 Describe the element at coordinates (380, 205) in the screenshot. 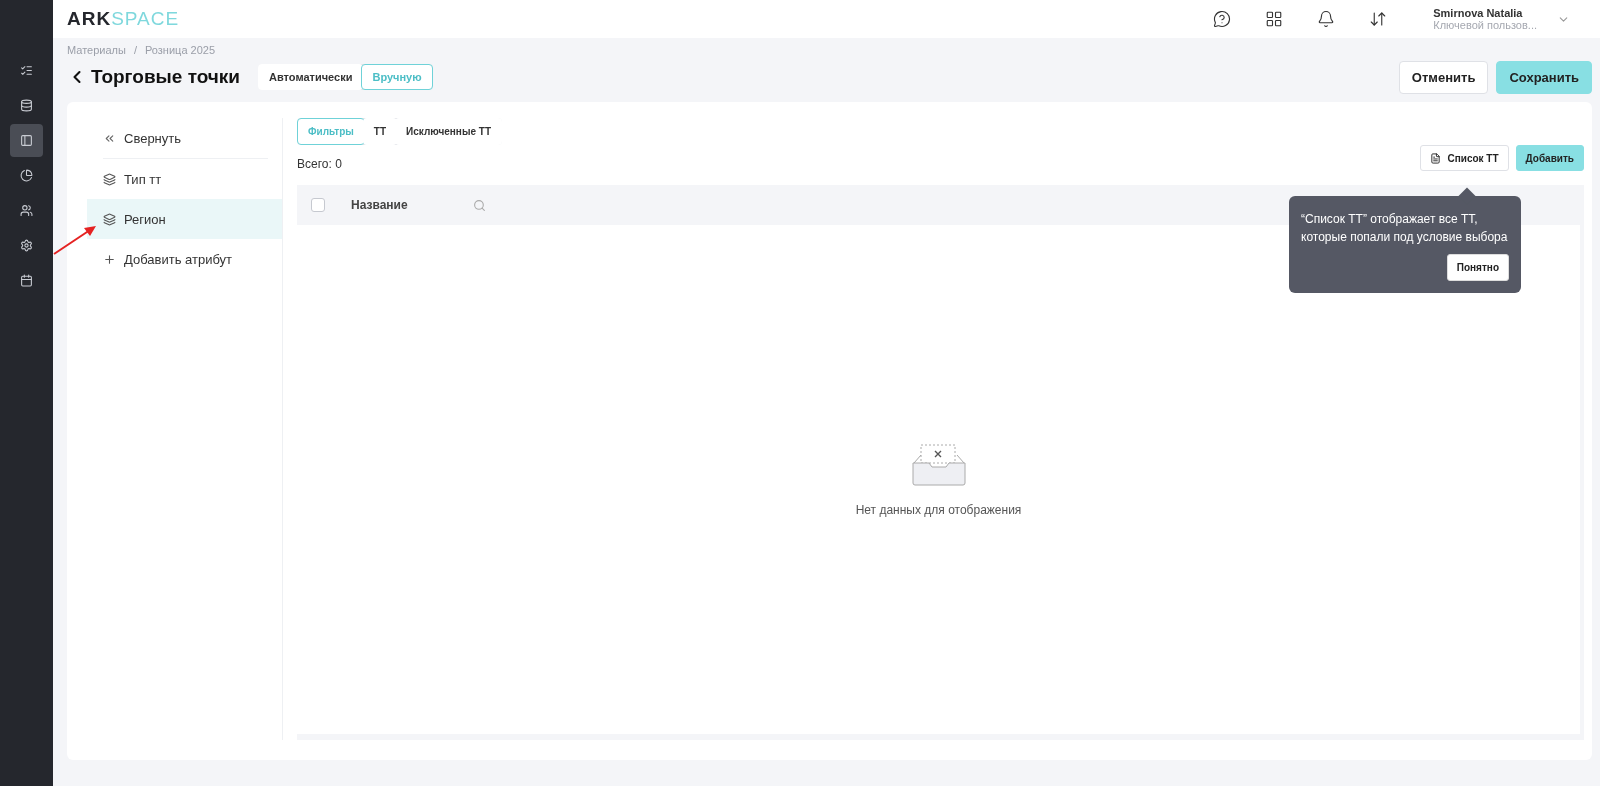

I see `column-header: Название` at that location.